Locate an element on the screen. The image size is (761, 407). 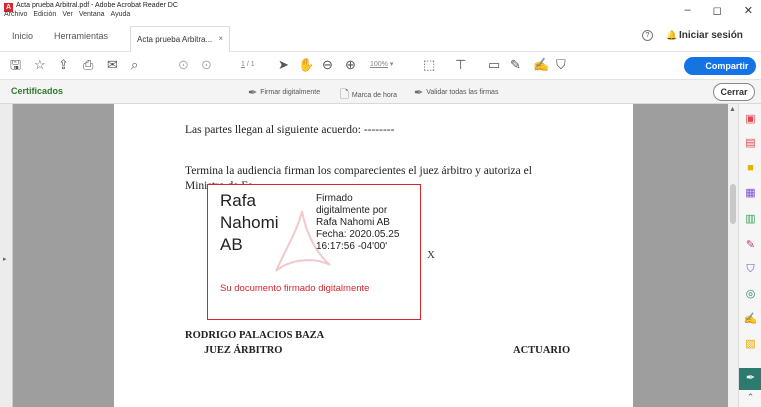
edit-pdf-icon: ▦ is located at coordinates (750, 193).